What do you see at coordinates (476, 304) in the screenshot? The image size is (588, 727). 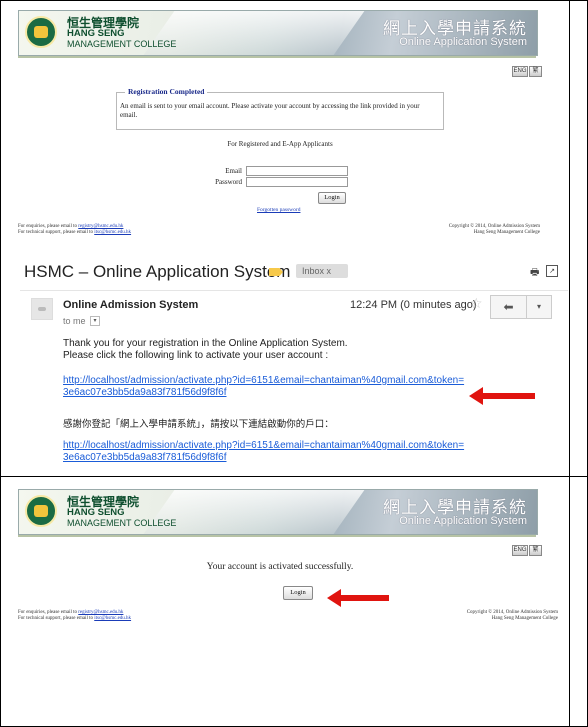 I see `star-icon: ☆` at bounding box center [476, 304].